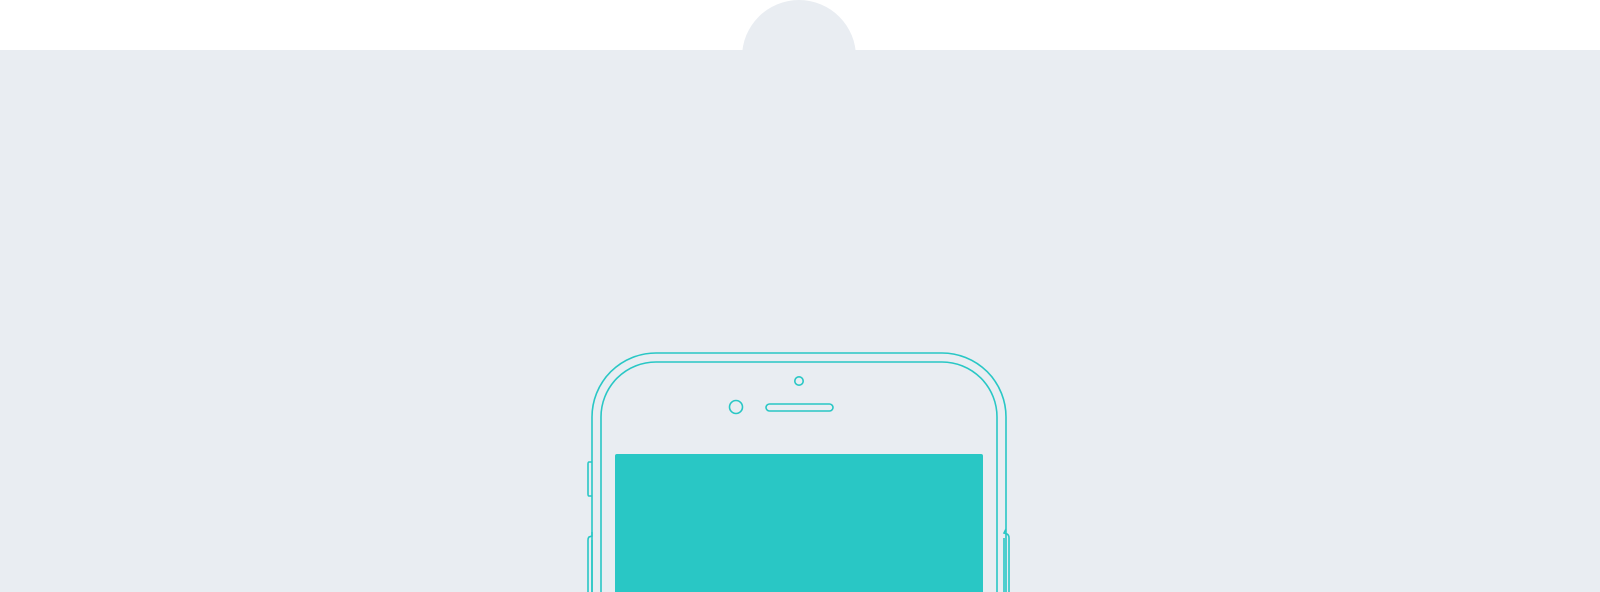 This screenshot has height=592, width=1600. I want to click on proximity-sensor-icon, so click(798, 380).